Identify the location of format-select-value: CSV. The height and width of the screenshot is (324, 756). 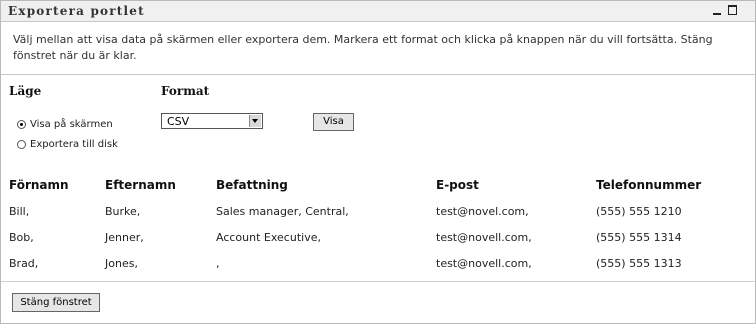
(178, 121).